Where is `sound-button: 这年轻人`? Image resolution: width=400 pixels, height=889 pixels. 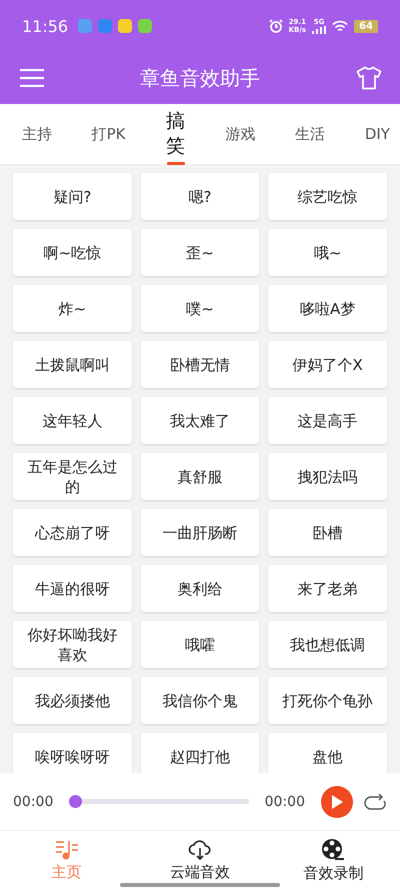
sound-button: 这年轻人 is located at coordinates (72, 420).